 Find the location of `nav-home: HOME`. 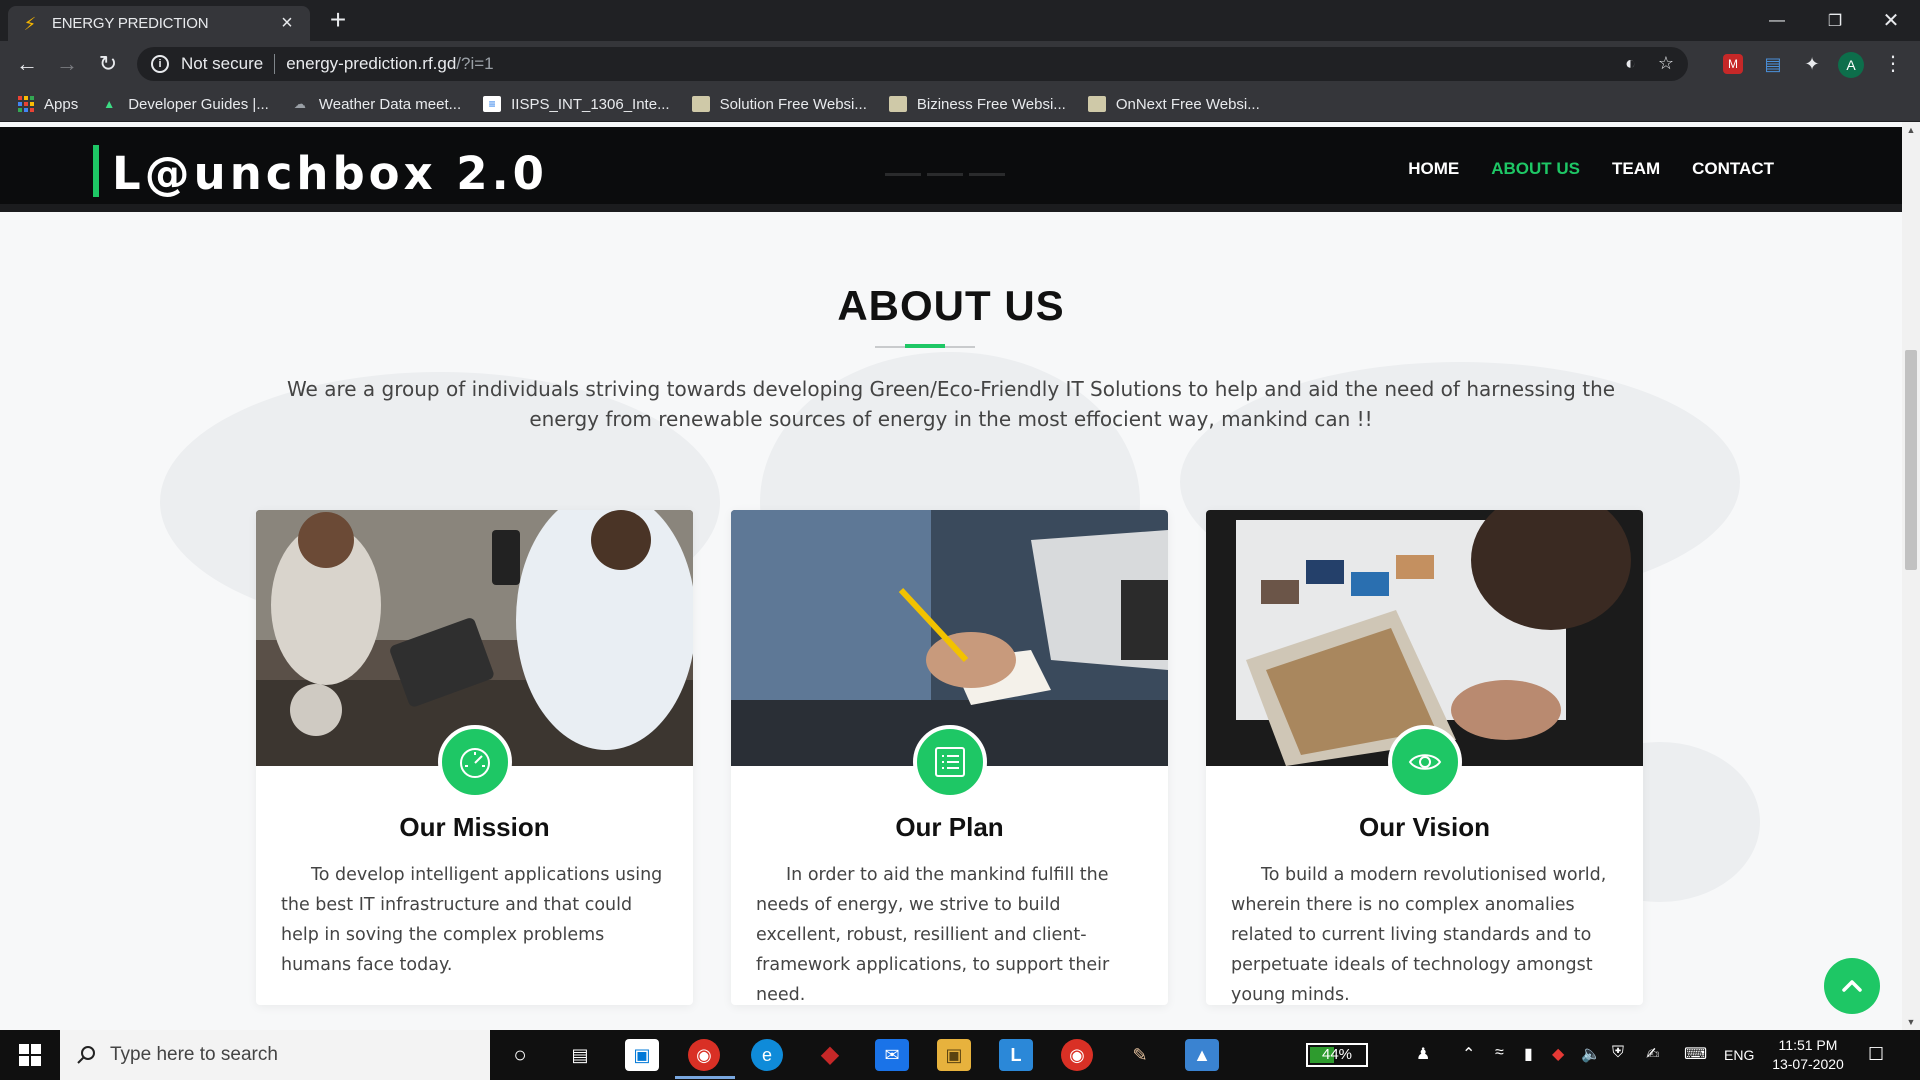

nav-home: HOME is located at coordinates (1433, 169).